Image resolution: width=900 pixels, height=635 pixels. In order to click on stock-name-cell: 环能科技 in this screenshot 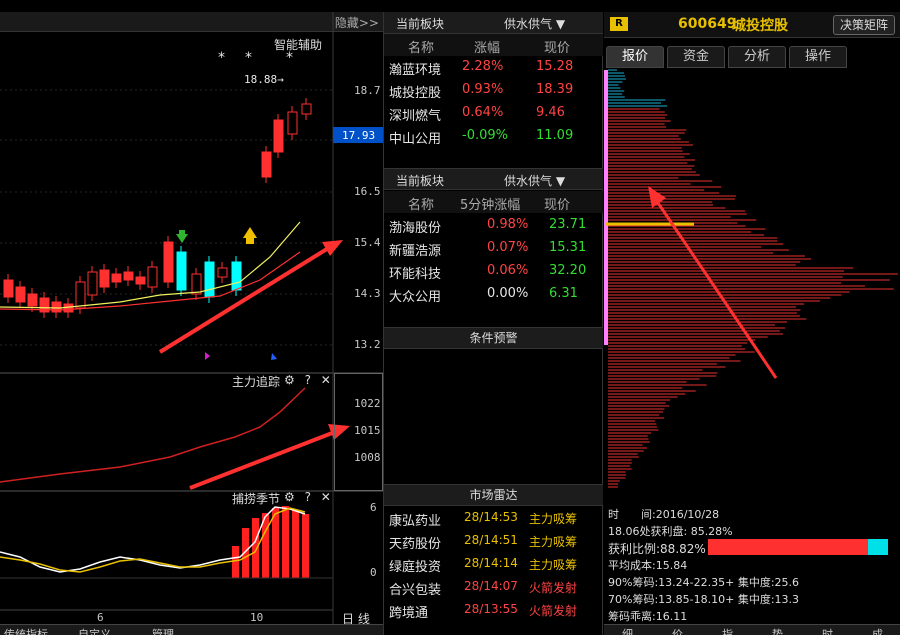, I will do `click(415, 272)`.